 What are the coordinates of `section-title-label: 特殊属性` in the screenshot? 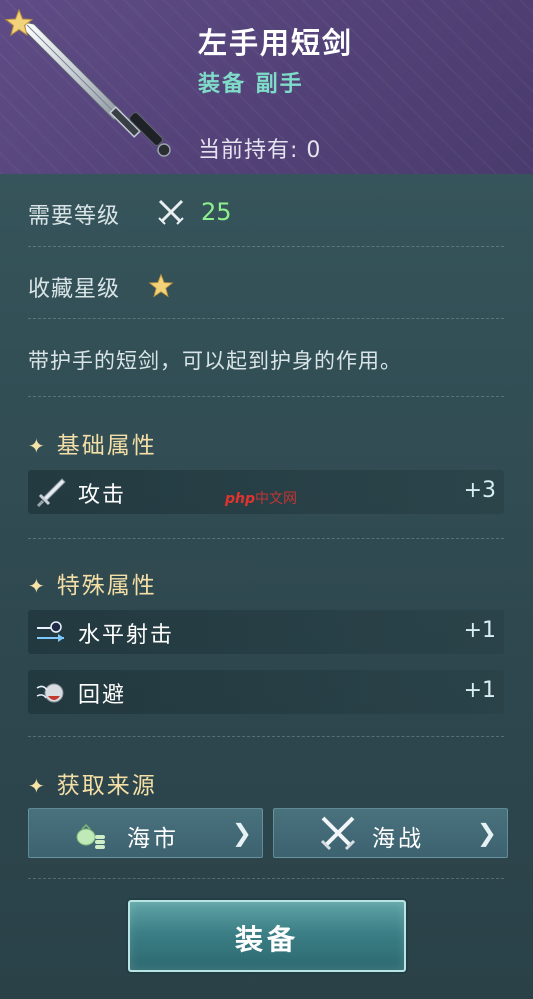 It's located at (106, 586).